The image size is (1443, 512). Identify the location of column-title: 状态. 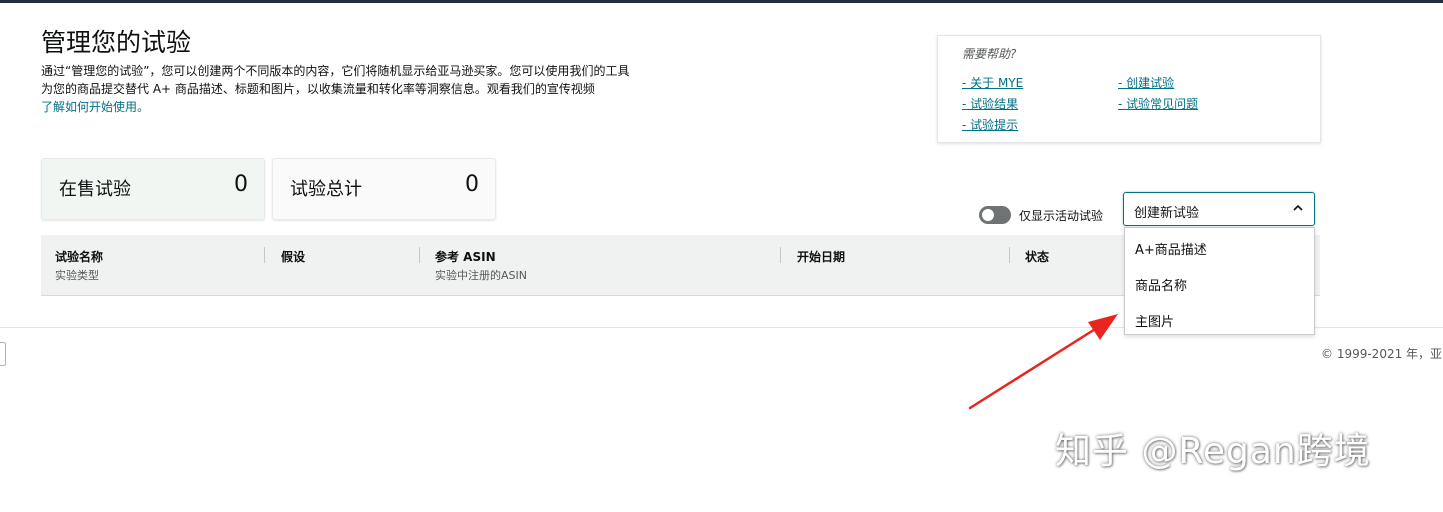
(1037, 257).